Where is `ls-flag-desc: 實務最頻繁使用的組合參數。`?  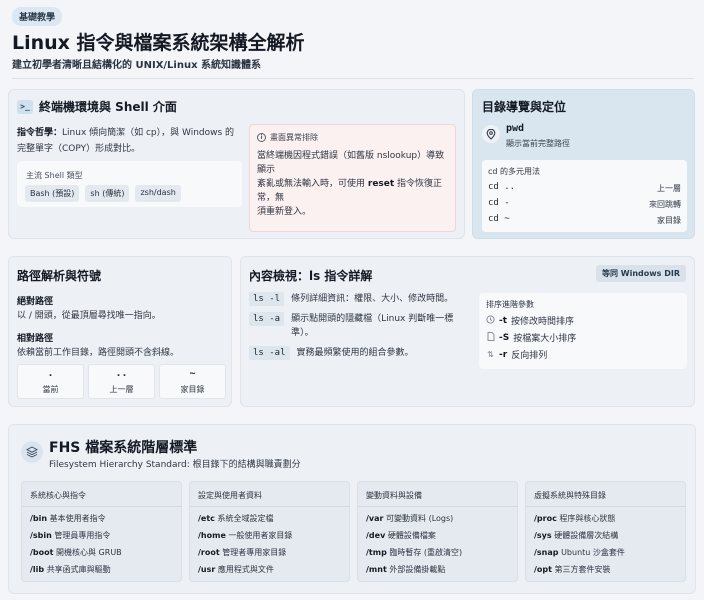 ls-flag-desc: 實務最頻繁使用的組合參數。 is located at coordinates (355, 353).